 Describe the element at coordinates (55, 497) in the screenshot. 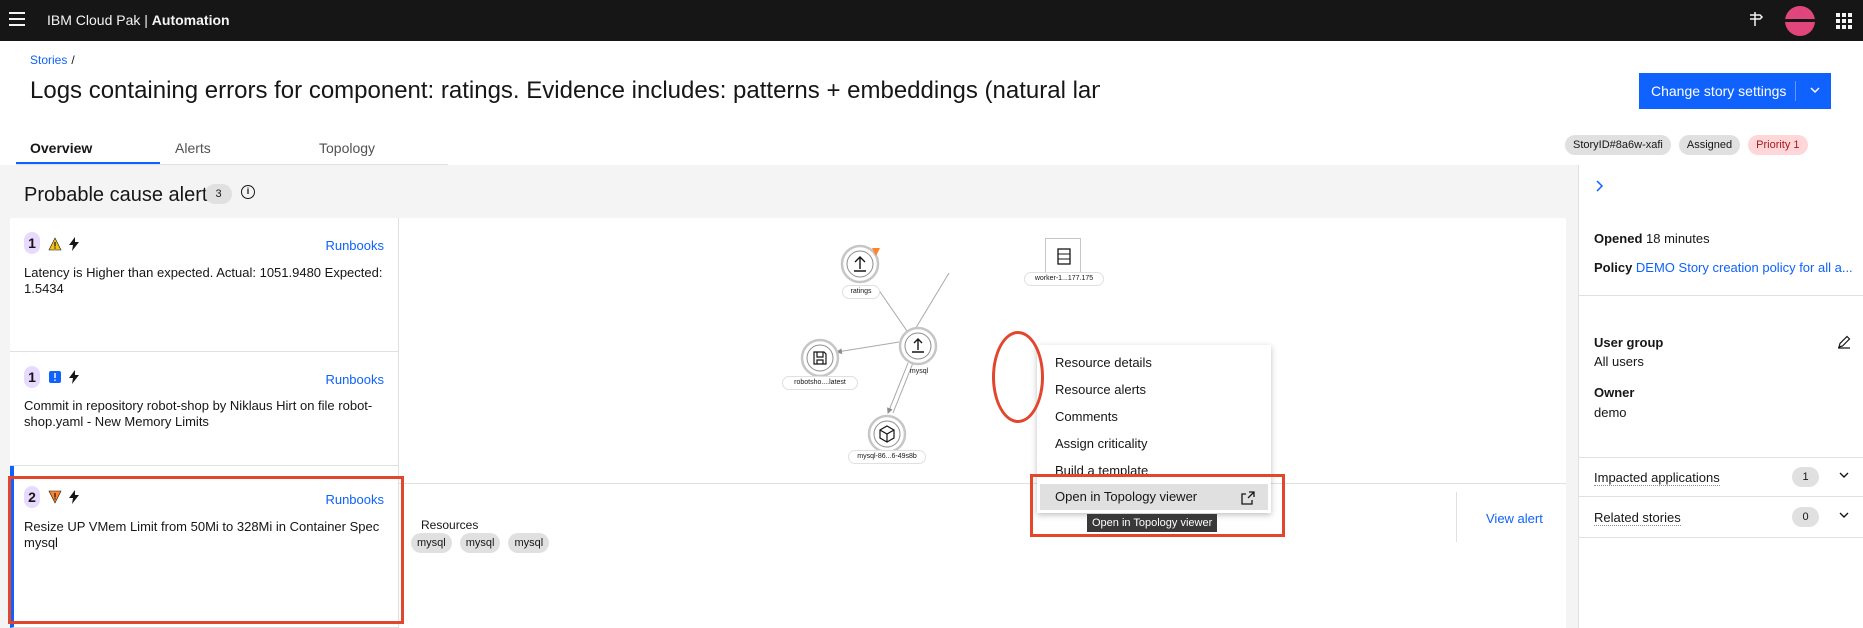

I see `minor-severity-icon` at that location.